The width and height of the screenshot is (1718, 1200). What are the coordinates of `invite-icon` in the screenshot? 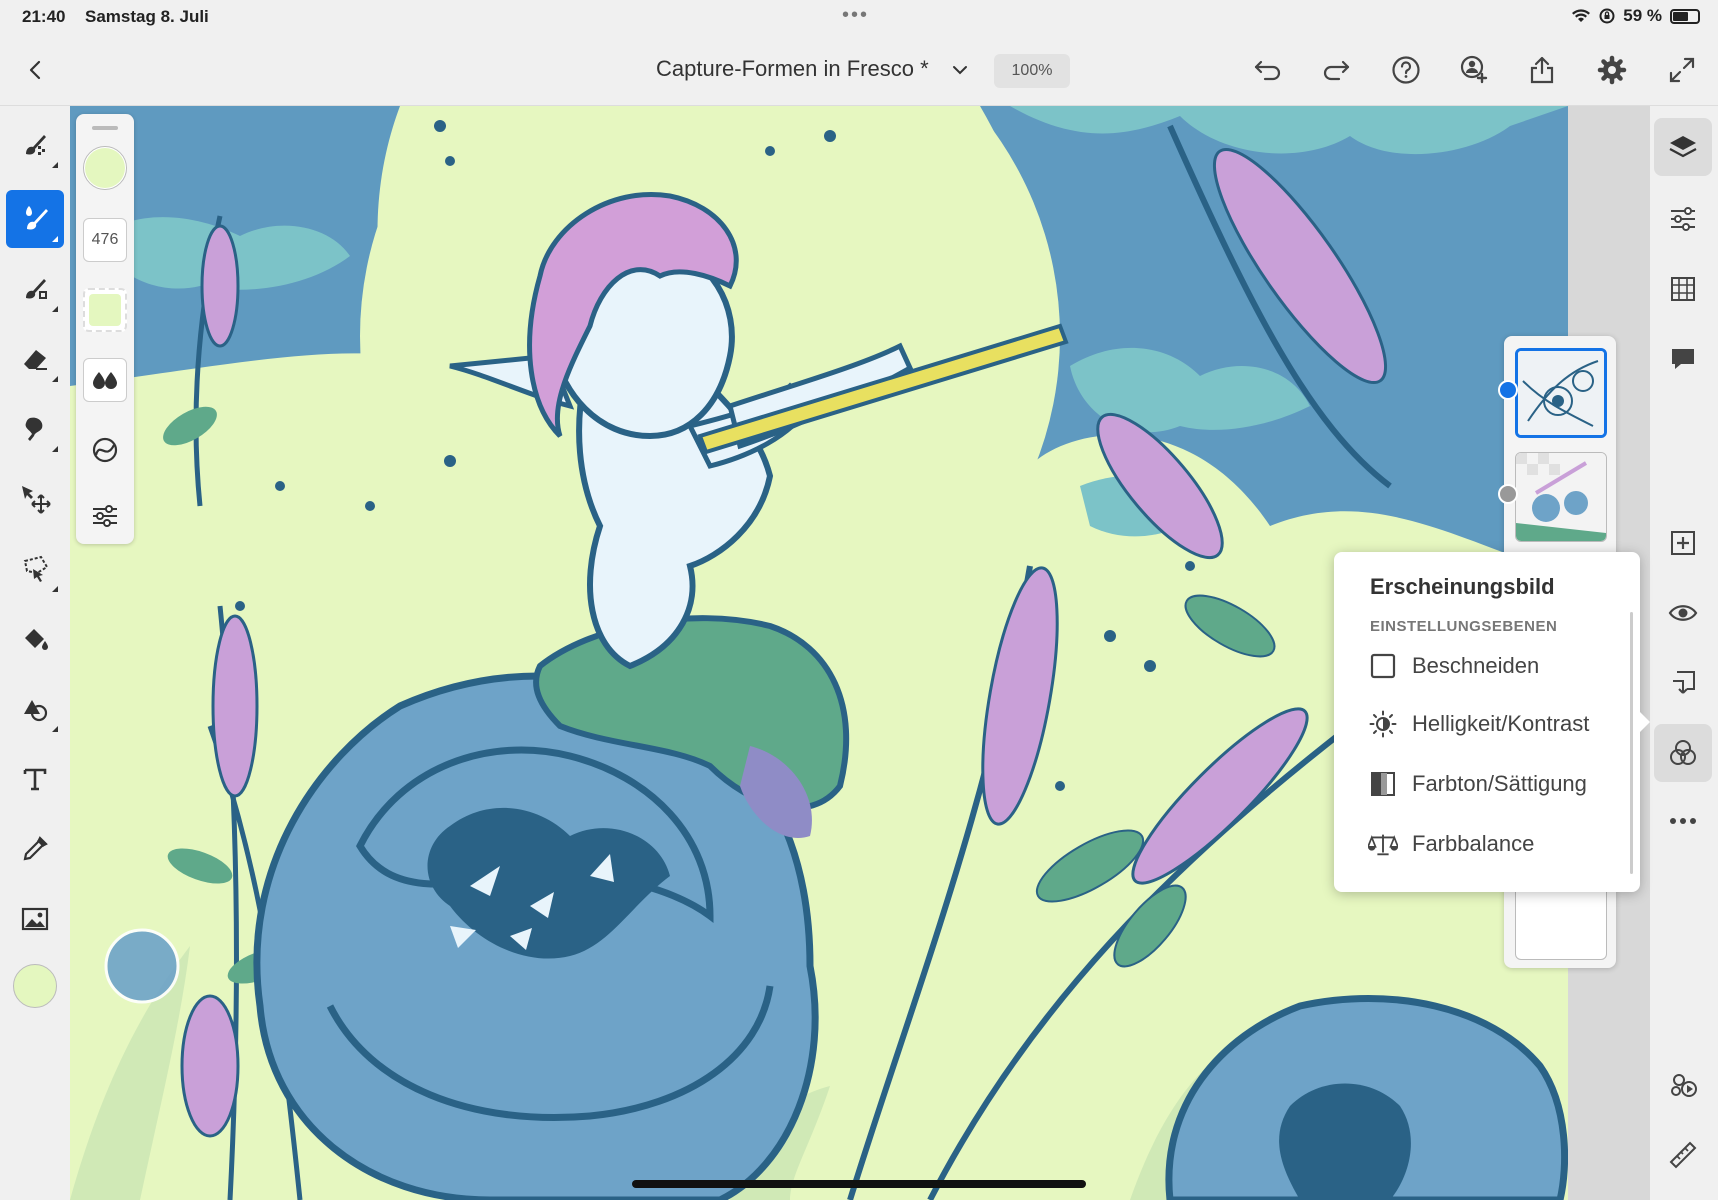 It's located at (1474, 70).